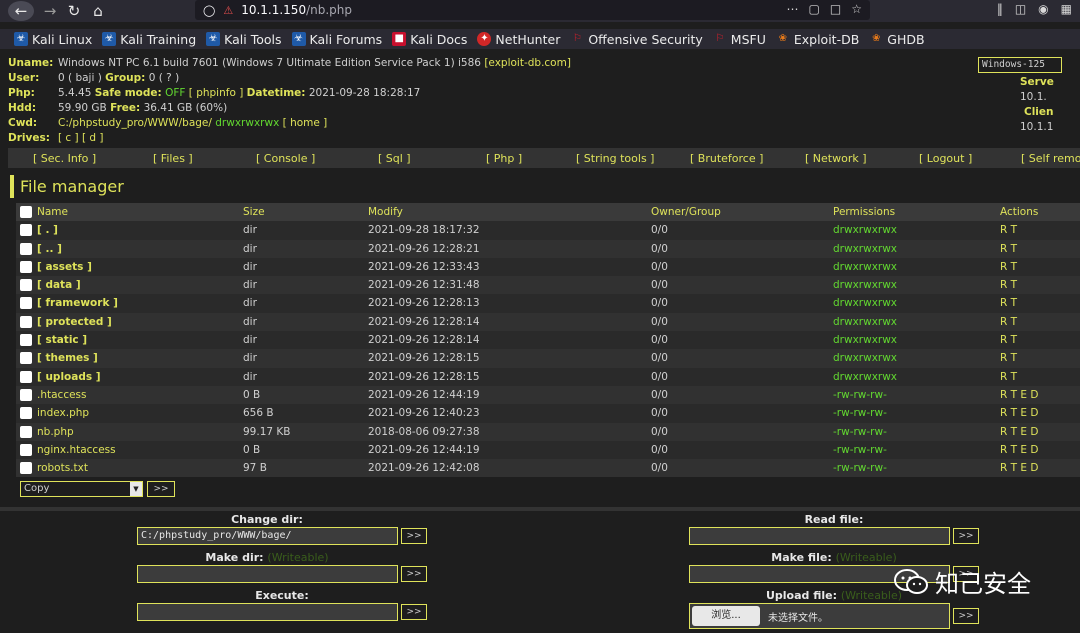  Describe the element at coordinates (74, 11) in the screenshot. I see `reload-button: ↻` at that location.